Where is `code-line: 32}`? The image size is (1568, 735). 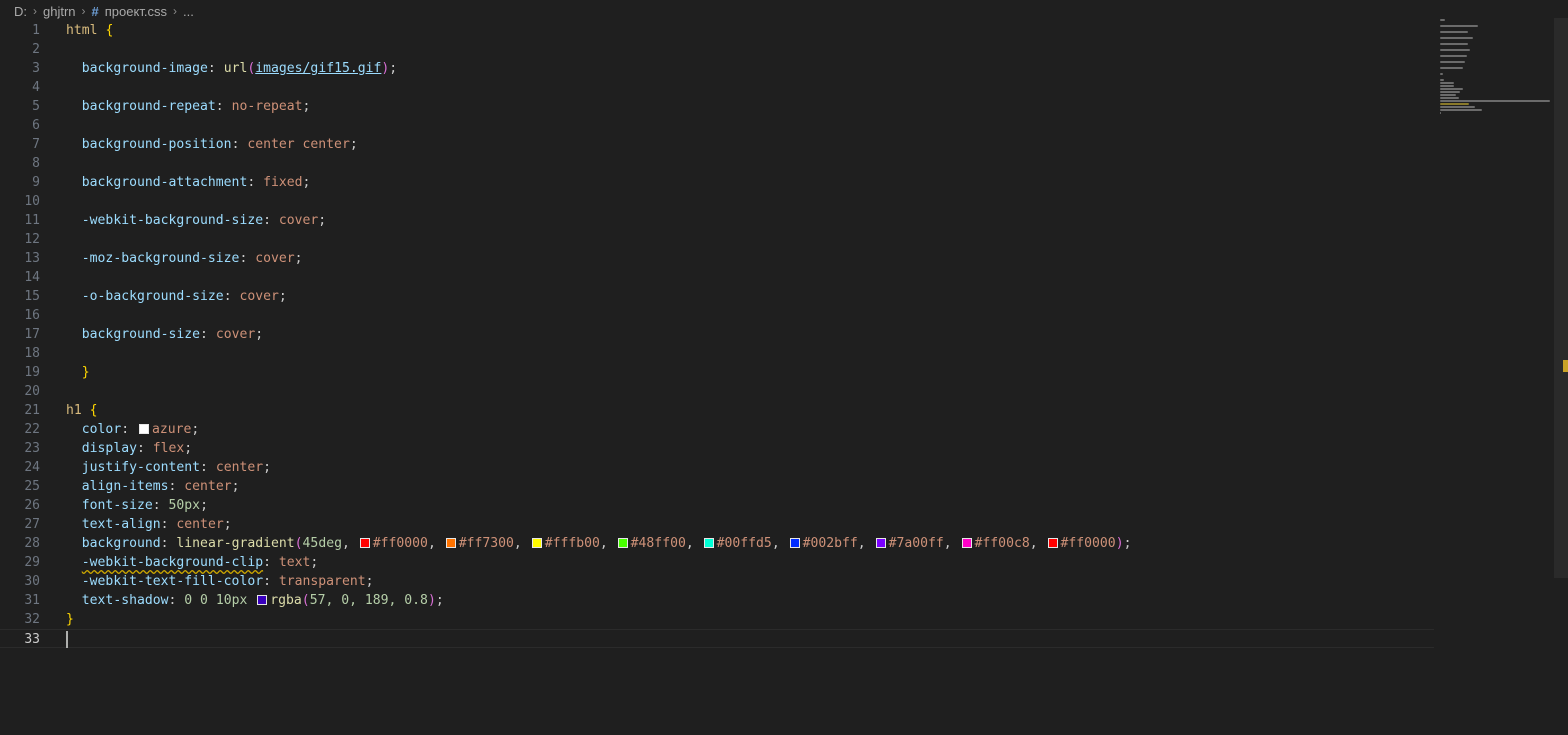 code-line: 32} is located at coordinates (720, 619).